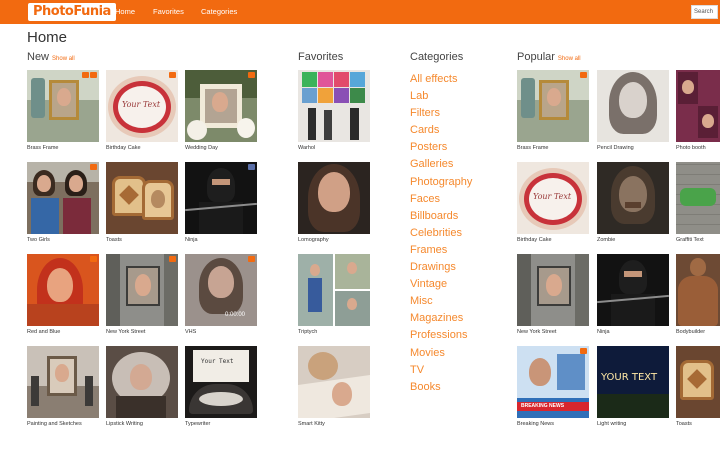 This screenshot has width=720, height=450. Describe the element at coordinates (698, 382) in the screenshot. I see `toasts-thumb` at that location.